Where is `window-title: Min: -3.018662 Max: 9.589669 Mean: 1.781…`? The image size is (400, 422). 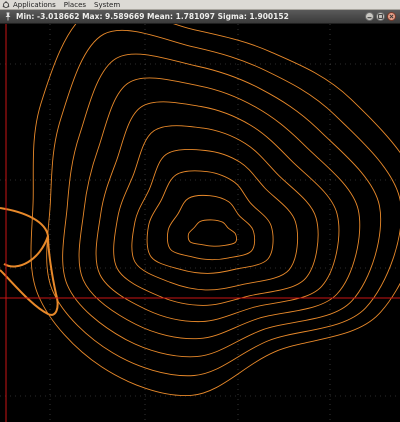
window-title: Min: -3.018662 Max: 9.589669 Mean: 1.781… is located at coordinates (152, 16).